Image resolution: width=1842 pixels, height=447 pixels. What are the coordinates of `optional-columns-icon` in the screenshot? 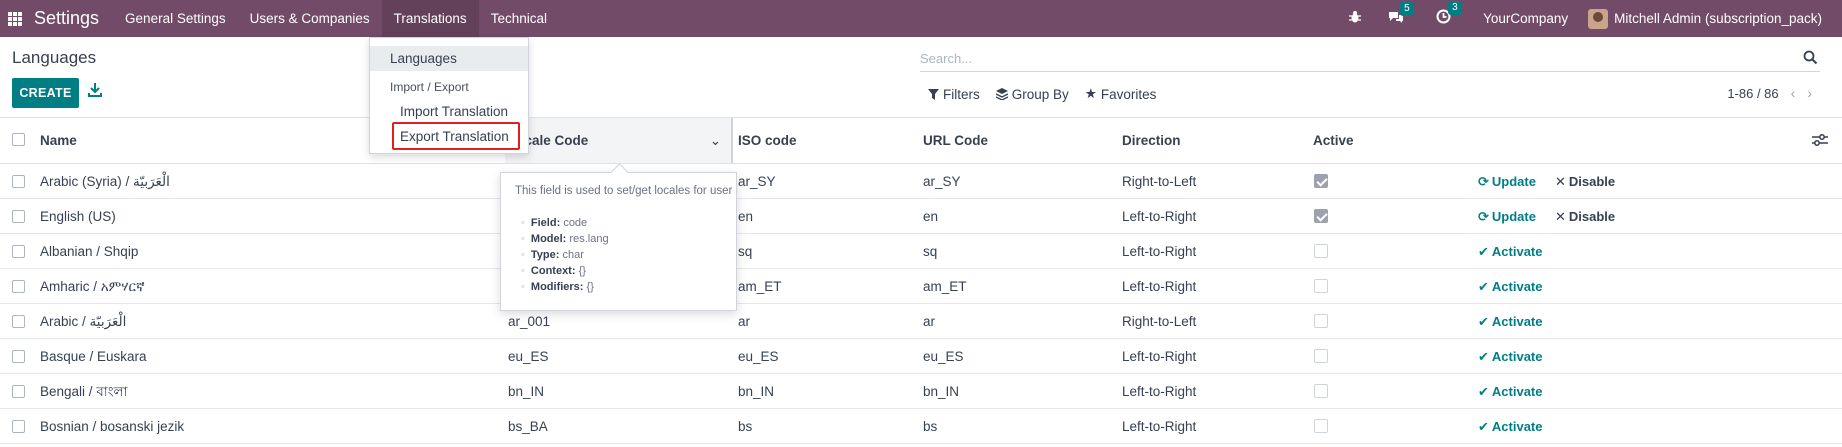 It's located at (1820, 140).